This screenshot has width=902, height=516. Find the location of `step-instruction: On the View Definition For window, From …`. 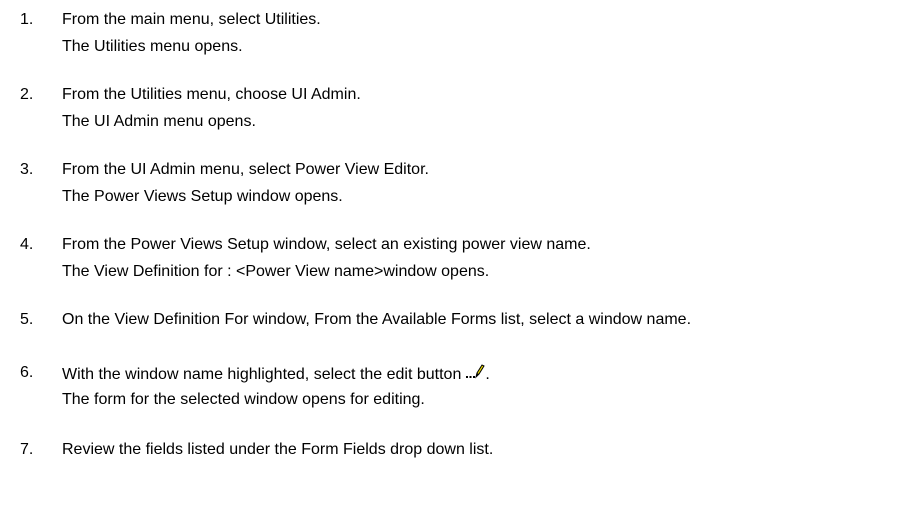

step-instruction: On the View Definition For window, From … is located at coordinates (377, 319).